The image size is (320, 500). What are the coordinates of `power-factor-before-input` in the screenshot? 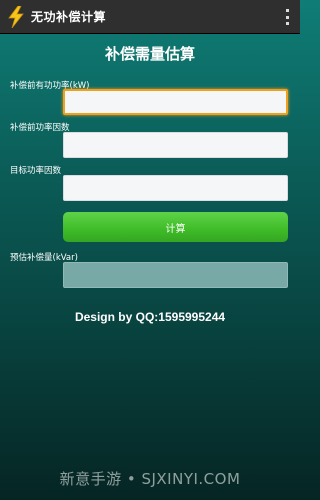 It's located at (175, 145).